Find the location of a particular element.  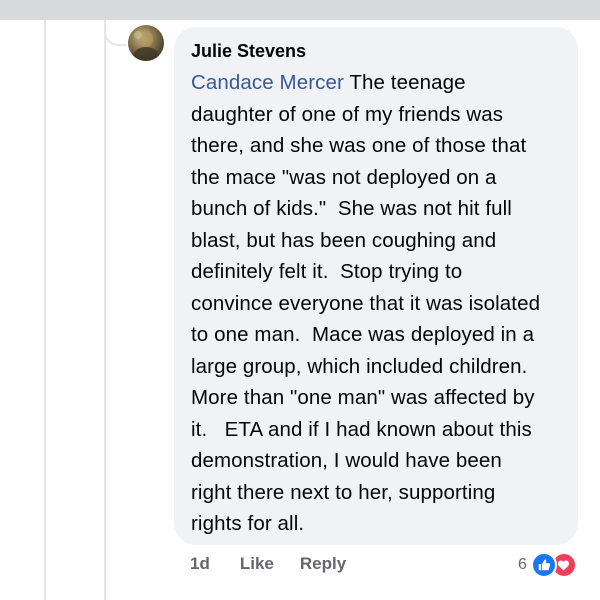

comment-line: demonstration, I would have been is located at coordinates (346, 460).